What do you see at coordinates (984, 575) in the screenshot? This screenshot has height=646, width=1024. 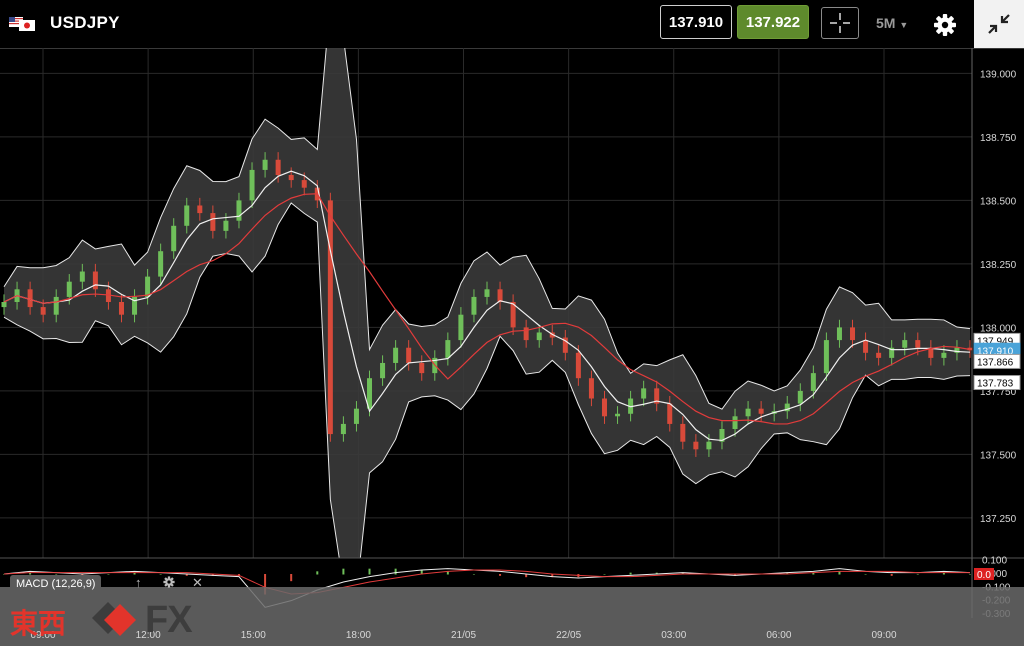 I see `macd-value-tag: 0.0` at bounding box center [984, 575].